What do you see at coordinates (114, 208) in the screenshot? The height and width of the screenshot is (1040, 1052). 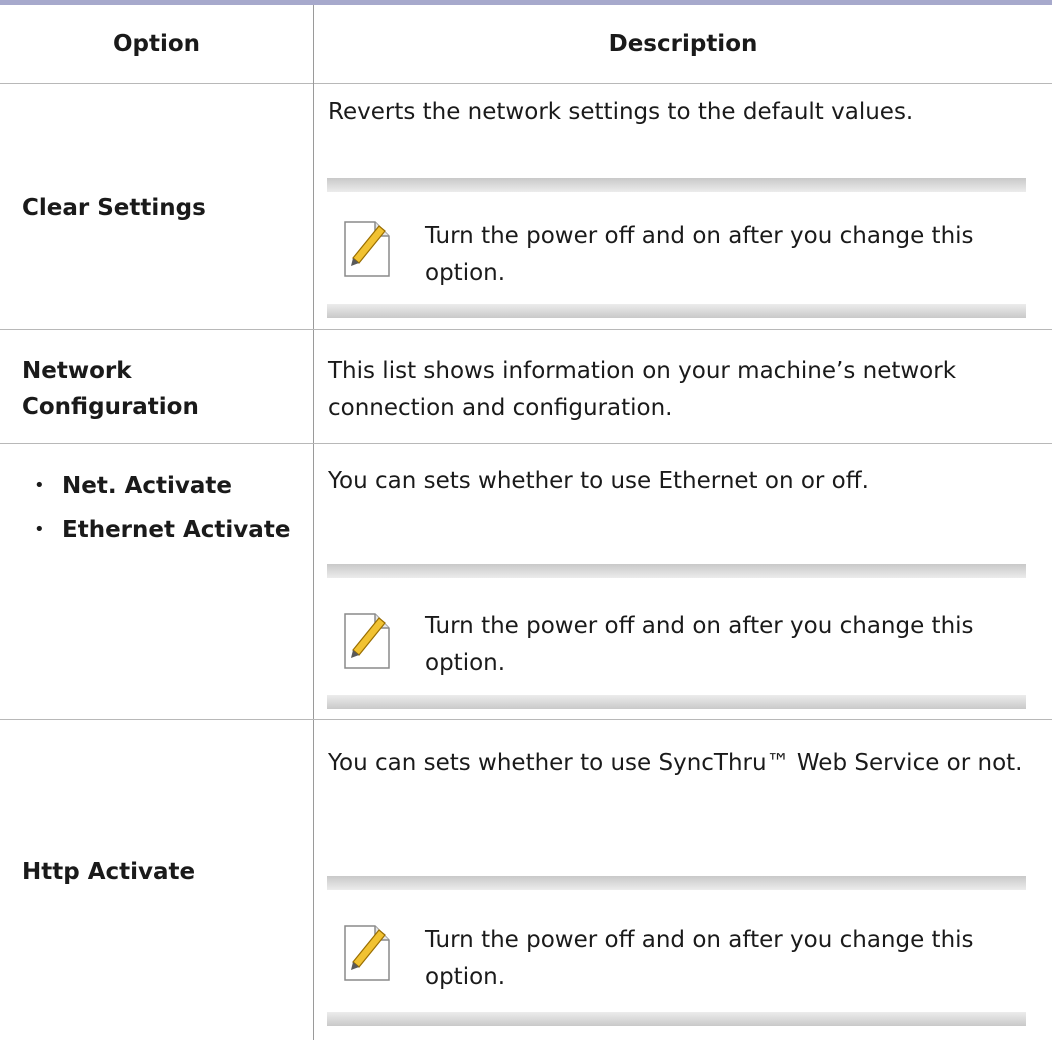 I see `option-label: Clear Settings` at bounding box center [114, 208].